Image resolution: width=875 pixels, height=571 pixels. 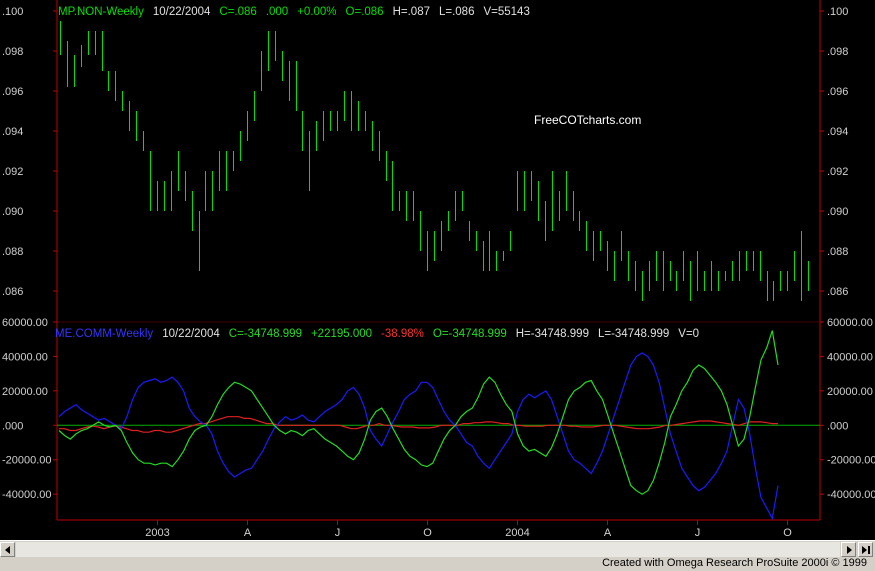 I want to click on scroll-end-button, so click(x=865, y=549).